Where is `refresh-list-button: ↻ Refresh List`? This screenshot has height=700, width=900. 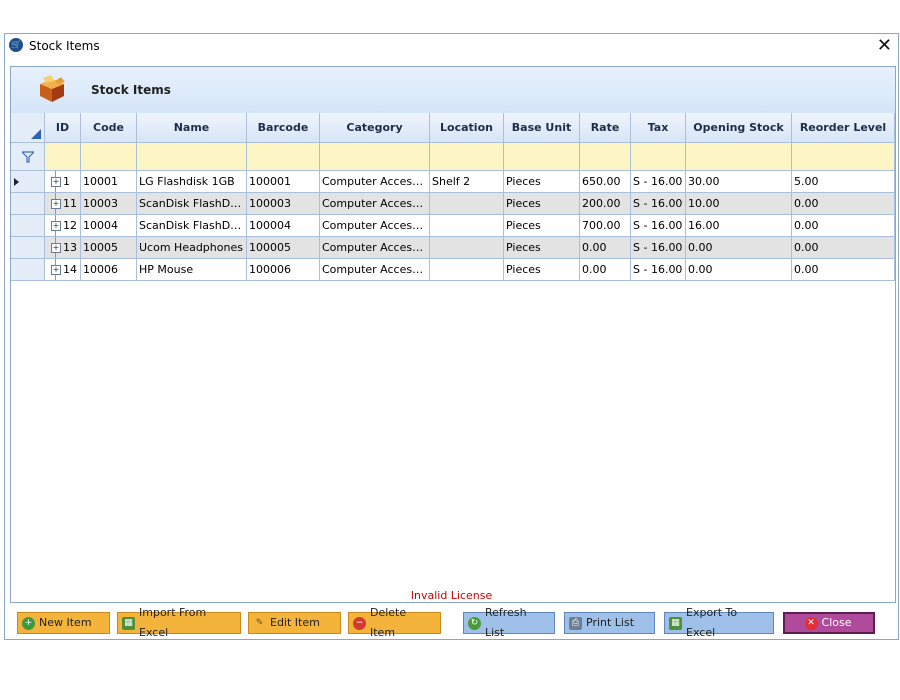
refresh-list-button: ↻ Refresh List is located at coordinates (509, 622).